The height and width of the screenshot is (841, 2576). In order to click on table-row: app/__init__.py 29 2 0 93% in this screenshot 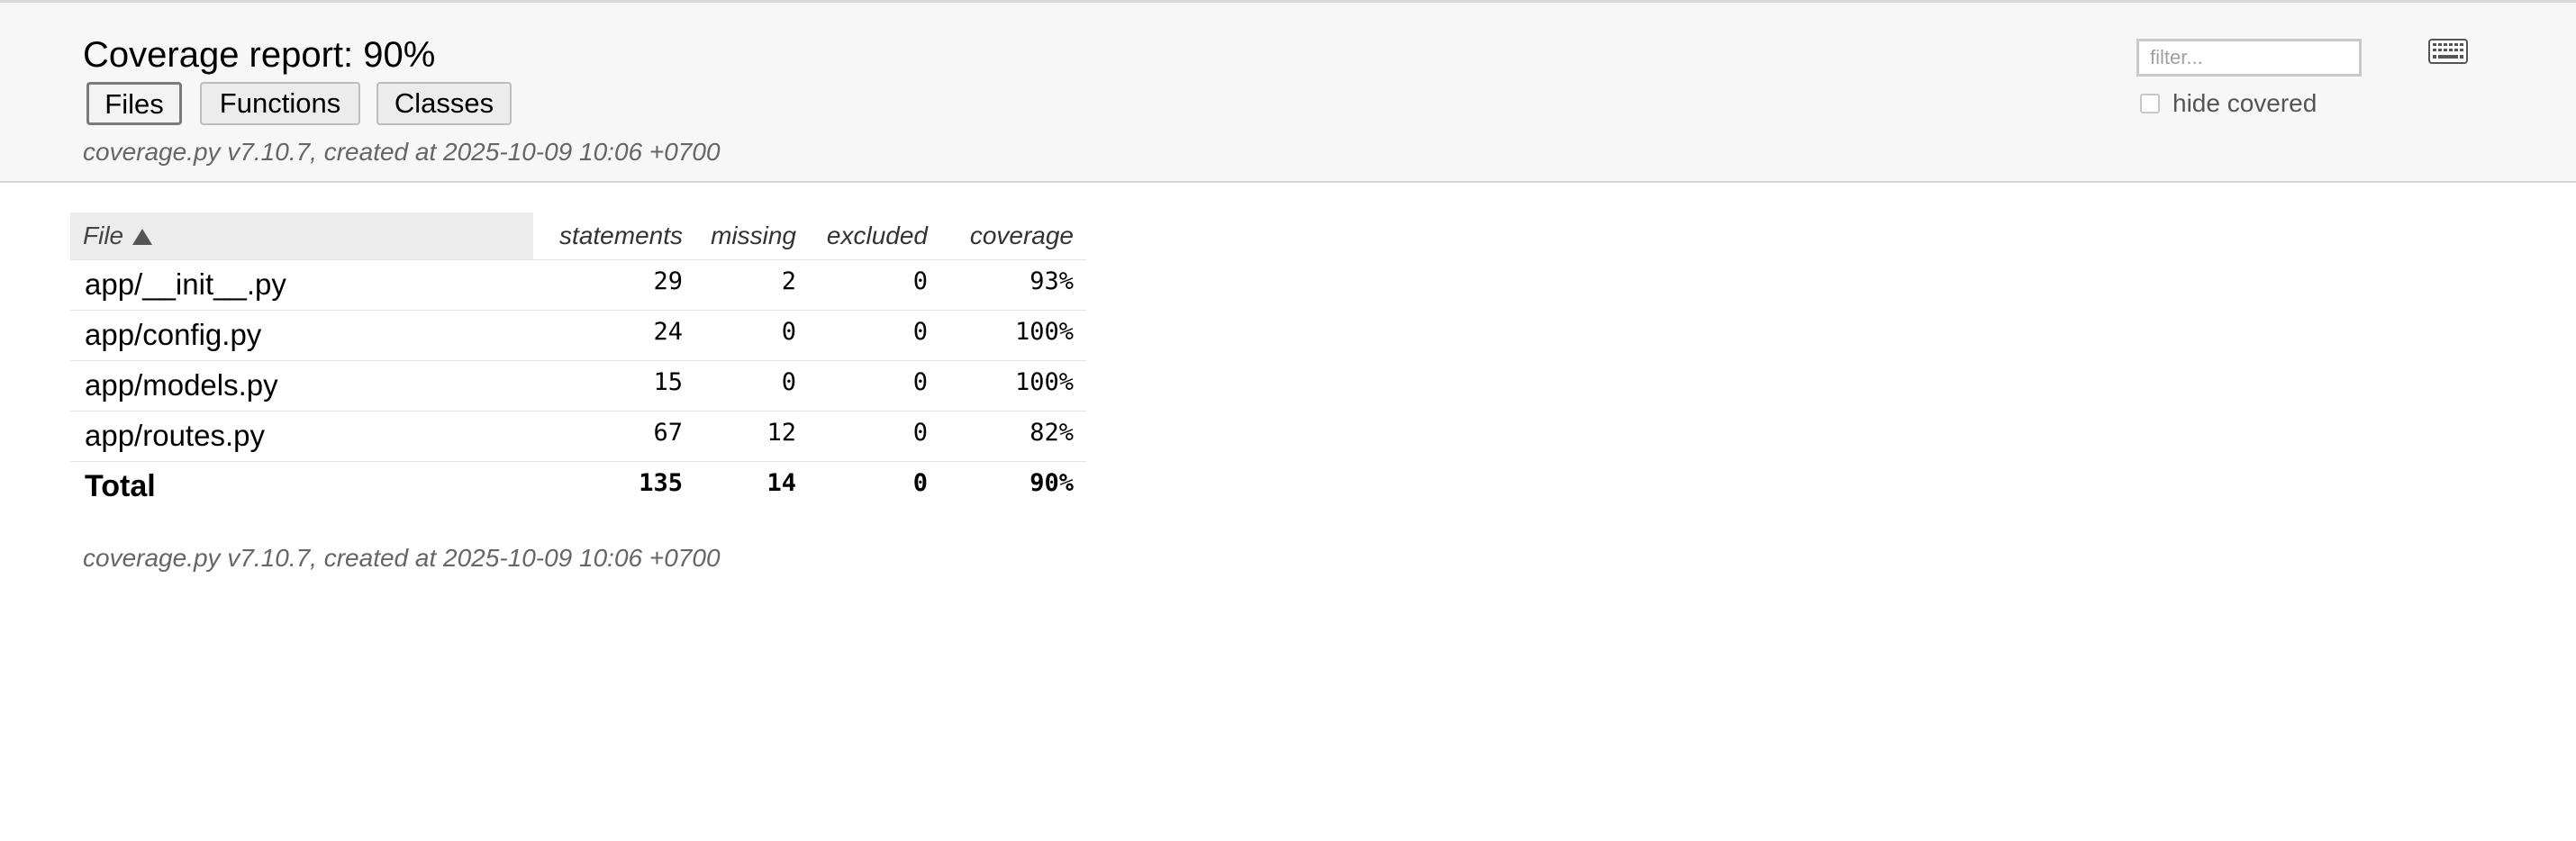, I will do `click(578, 284)`.